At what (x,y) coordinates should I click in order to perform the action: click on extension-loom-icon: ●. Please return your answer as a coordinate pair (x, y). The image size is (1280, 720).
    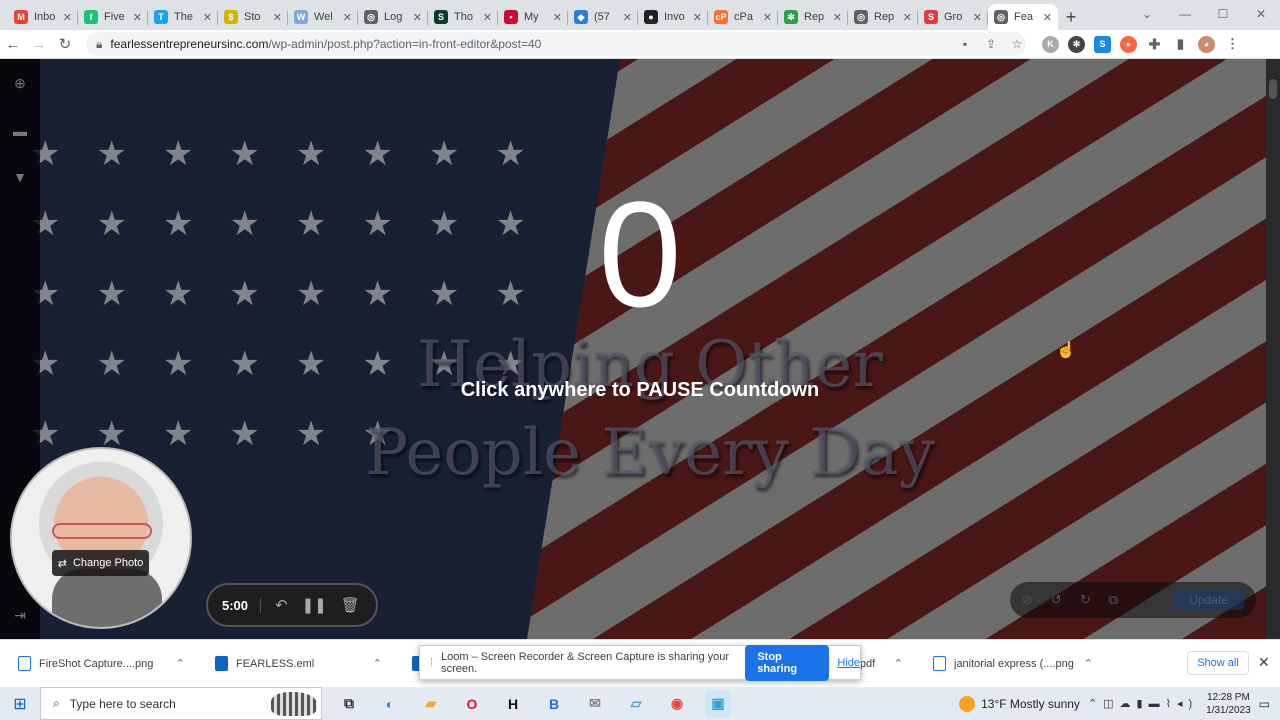
    Looking at the image, I should click on (1128, 44).